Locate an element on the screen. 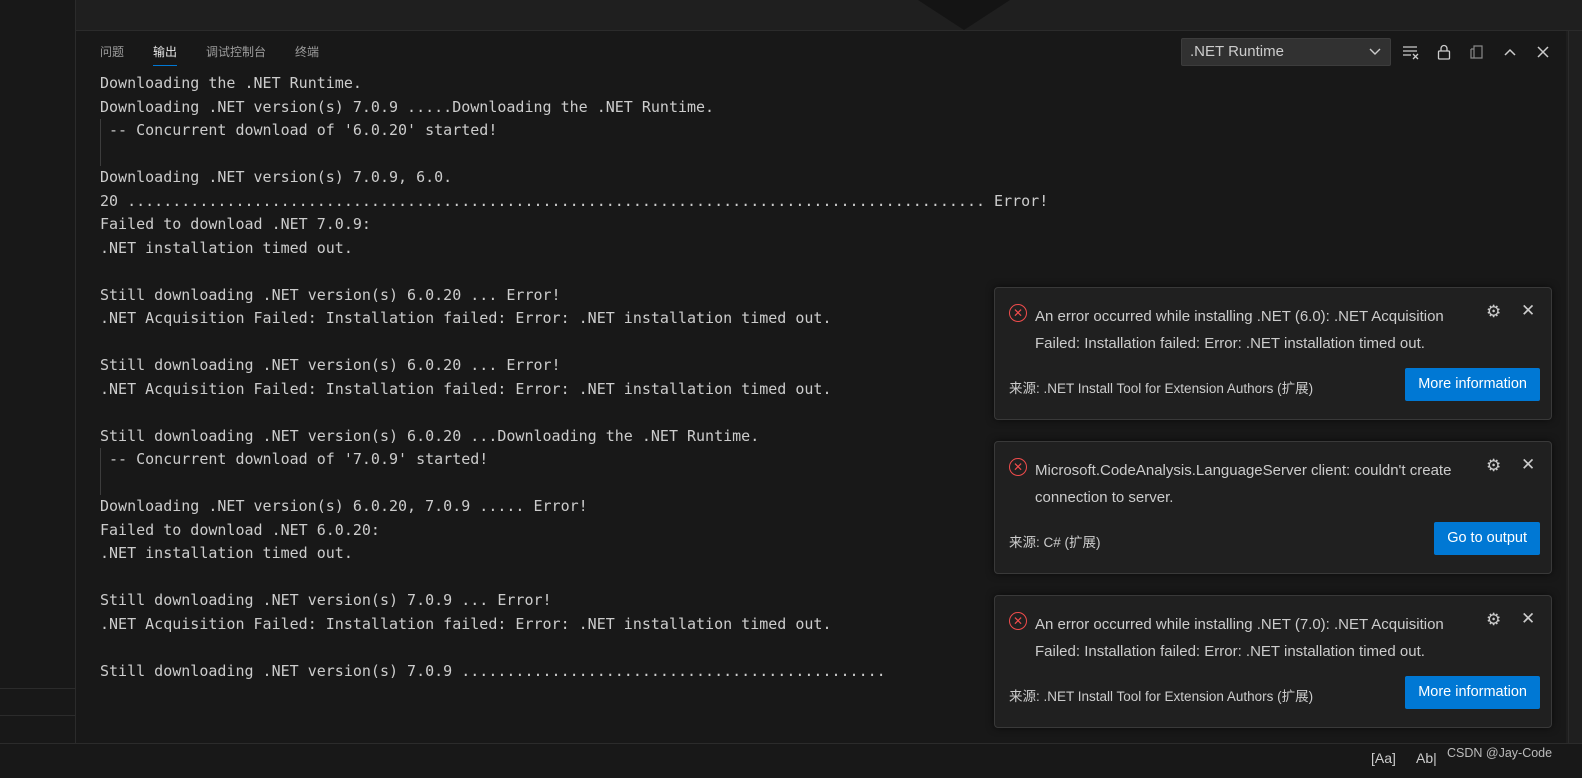  output-channel-value: .NET Runtime is located at coordinates (1237, 51).